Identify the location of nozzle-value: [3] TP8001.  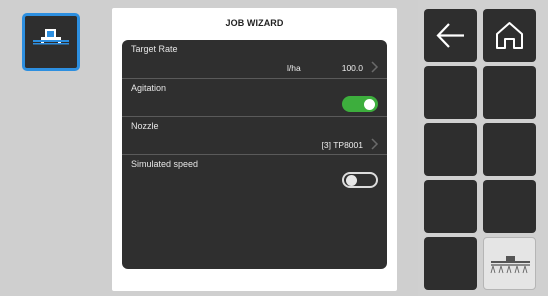
(342, 145).